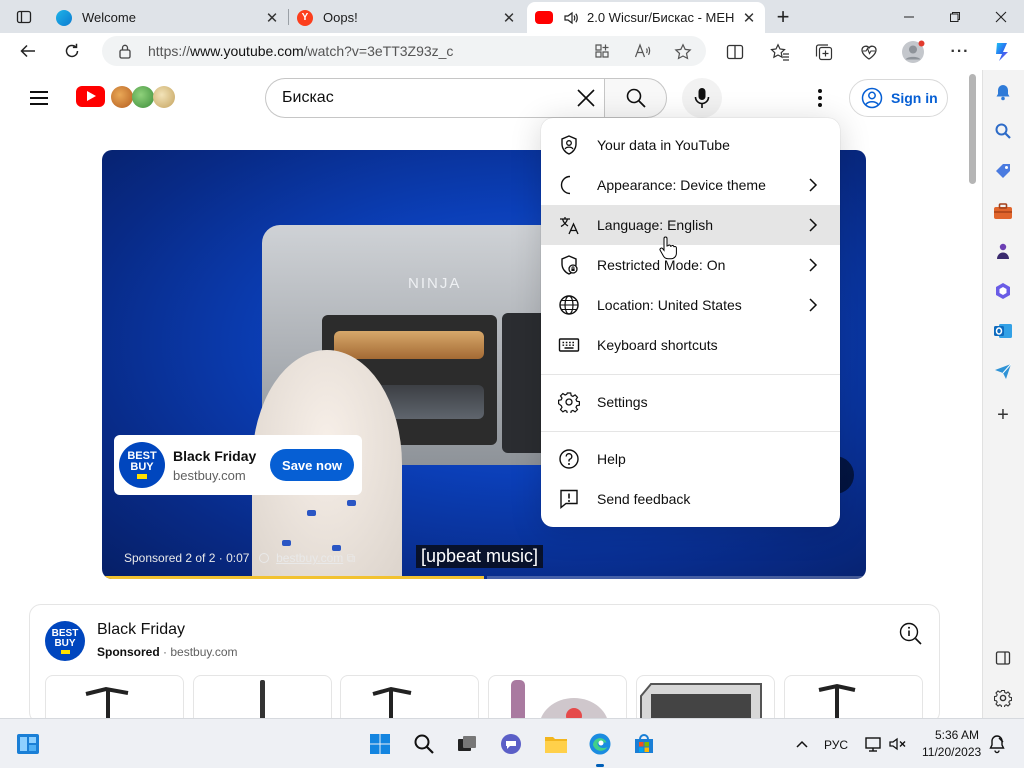 The image size is (1024, 768). Describe the element at coordinates (164, 97) in the screenshot. I see `doodle-pie-icon` at that location.